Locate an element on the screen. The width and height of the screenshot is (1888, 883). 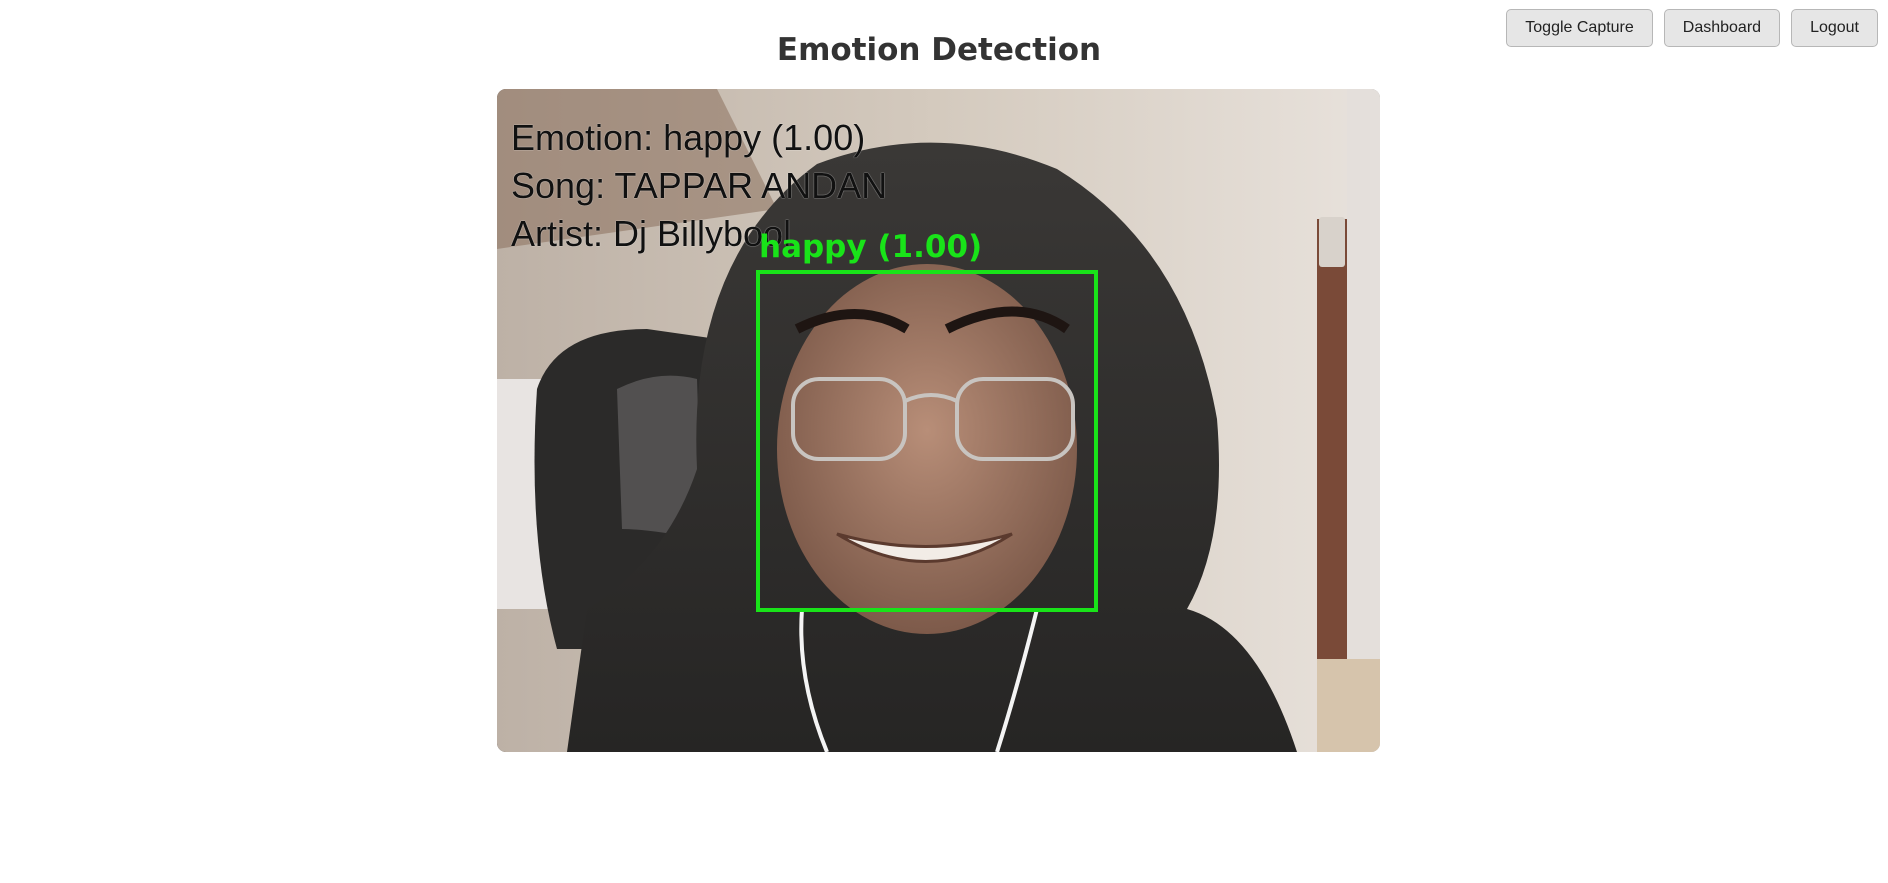
door is located at coordinates (1363, 420).